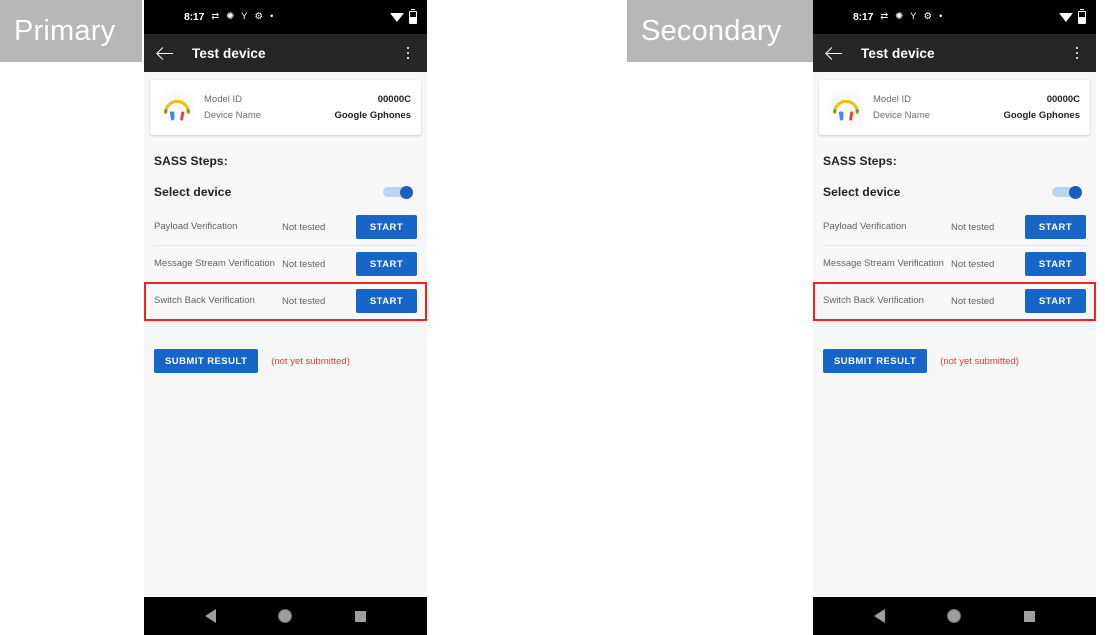 This screenshot has width=1105, height=635. Describe the element at coordinates (1041, 115) in the screenshot. I see `device-name-value: Google Gphones` at that location.